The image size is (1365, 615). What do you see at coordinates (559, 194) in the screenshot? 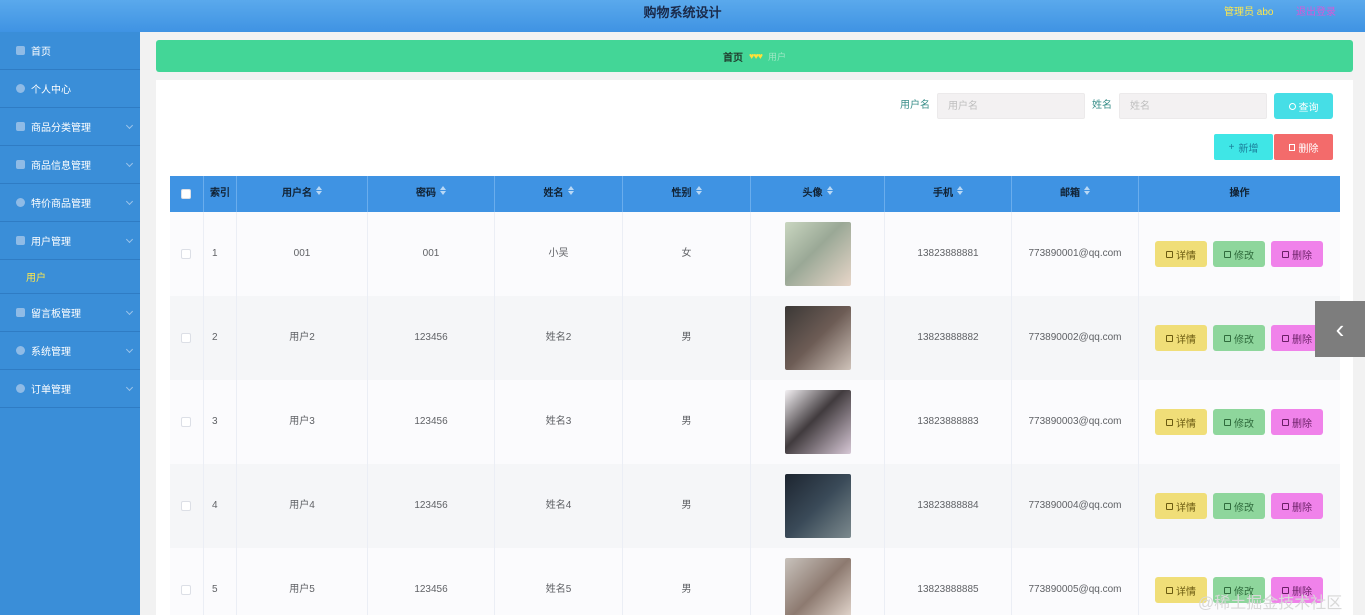
I see `th-name: 姓名` at bounding box center [559, 194].